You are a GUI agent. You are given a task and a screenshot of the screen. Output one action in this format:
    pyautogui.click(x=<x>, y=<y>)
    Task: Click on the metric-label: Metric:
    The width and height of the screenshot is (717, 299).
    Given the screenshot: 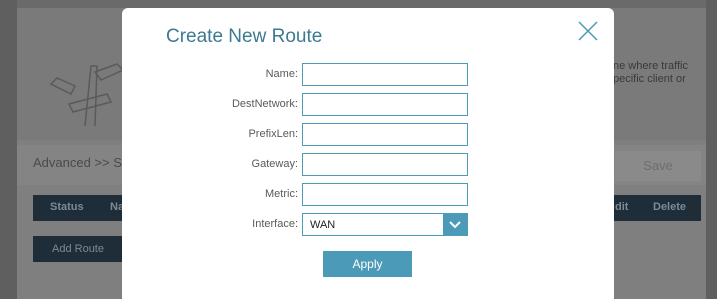 What is the action you would take?
    pyautogui.click(x=281, y=194)
    